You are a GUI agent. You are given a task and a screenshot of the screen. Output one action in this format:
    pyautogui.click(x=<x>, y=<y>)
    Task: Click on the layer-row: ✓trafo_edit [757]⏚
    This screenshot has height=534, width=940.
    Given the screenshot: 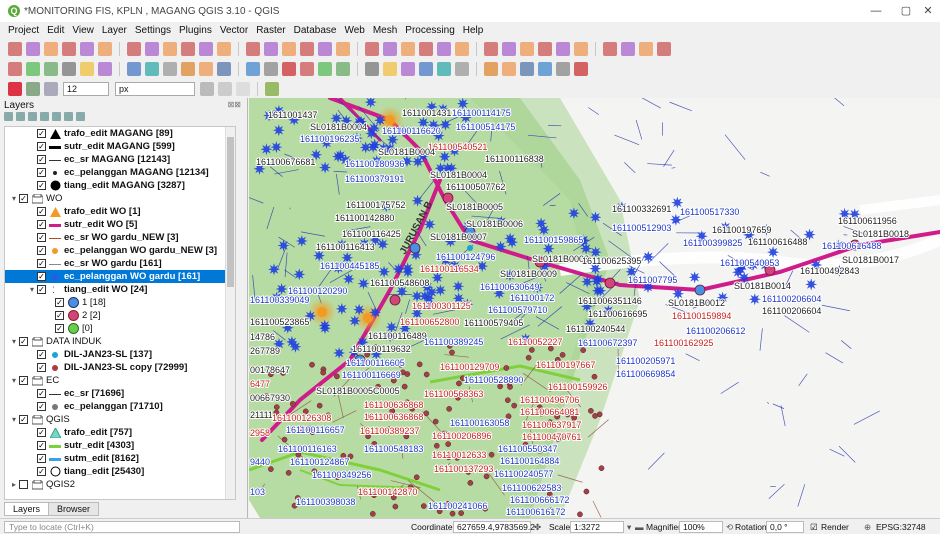 What is the action you would take?
    pyautogui.click(x=120, y=433)
    